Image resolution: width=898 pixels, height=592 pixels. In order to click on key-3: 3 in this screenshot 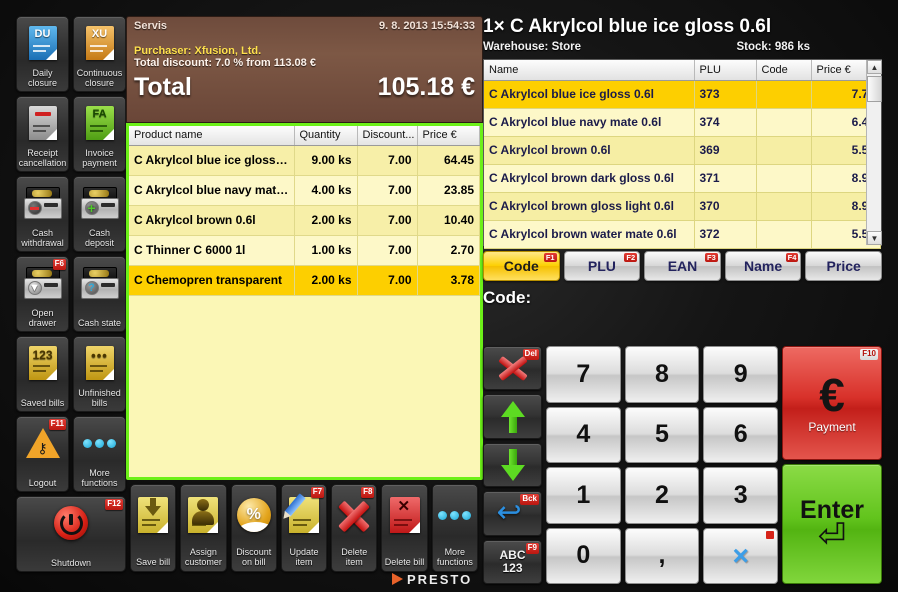, I will do `click(740, 495)`.